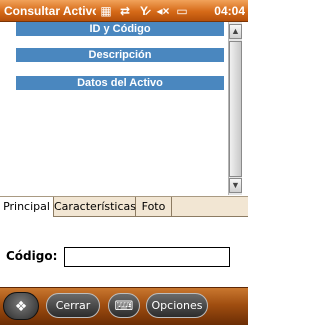 This screenshot has height=325, width=320. I want to click on speaker-muted-icon: ◂×, so click(163, 11).